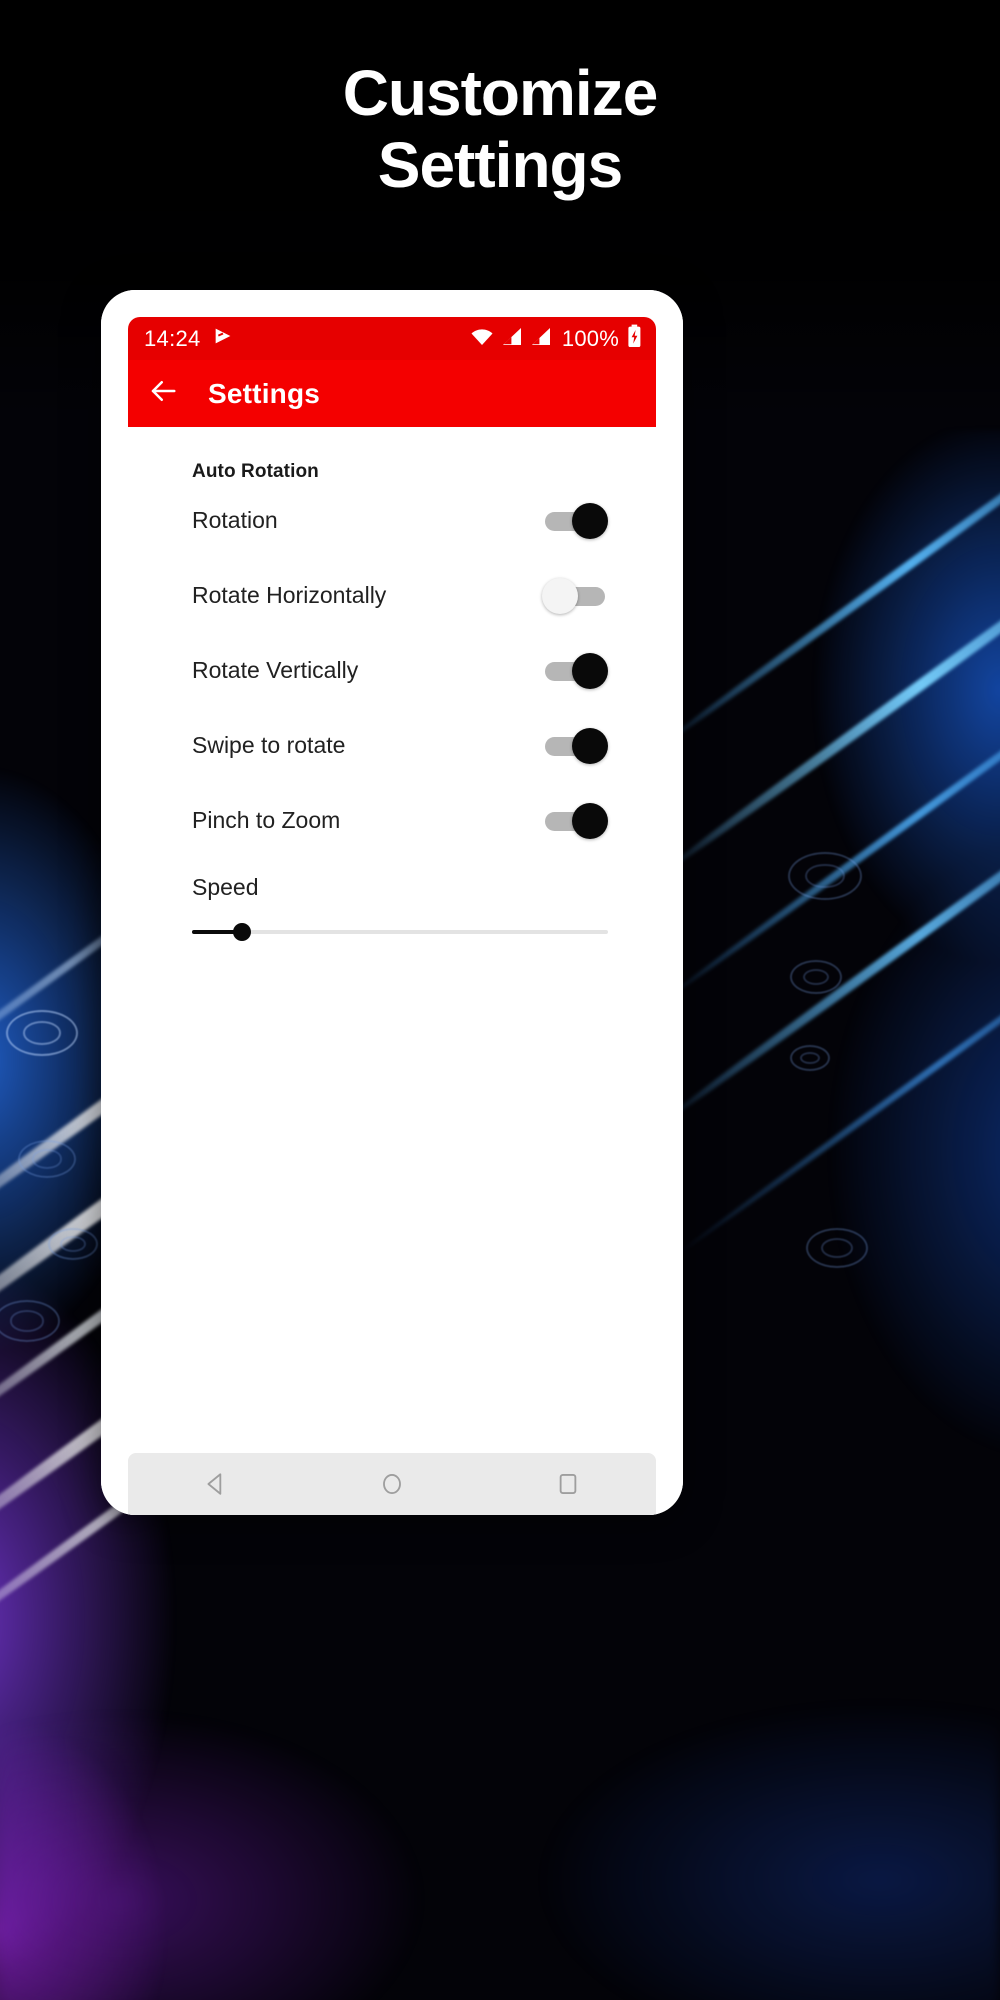  Describe the element at coordinates (266, 820) in the screenshot. I see `settings-row-label: Pinch to Zoom` at that location.